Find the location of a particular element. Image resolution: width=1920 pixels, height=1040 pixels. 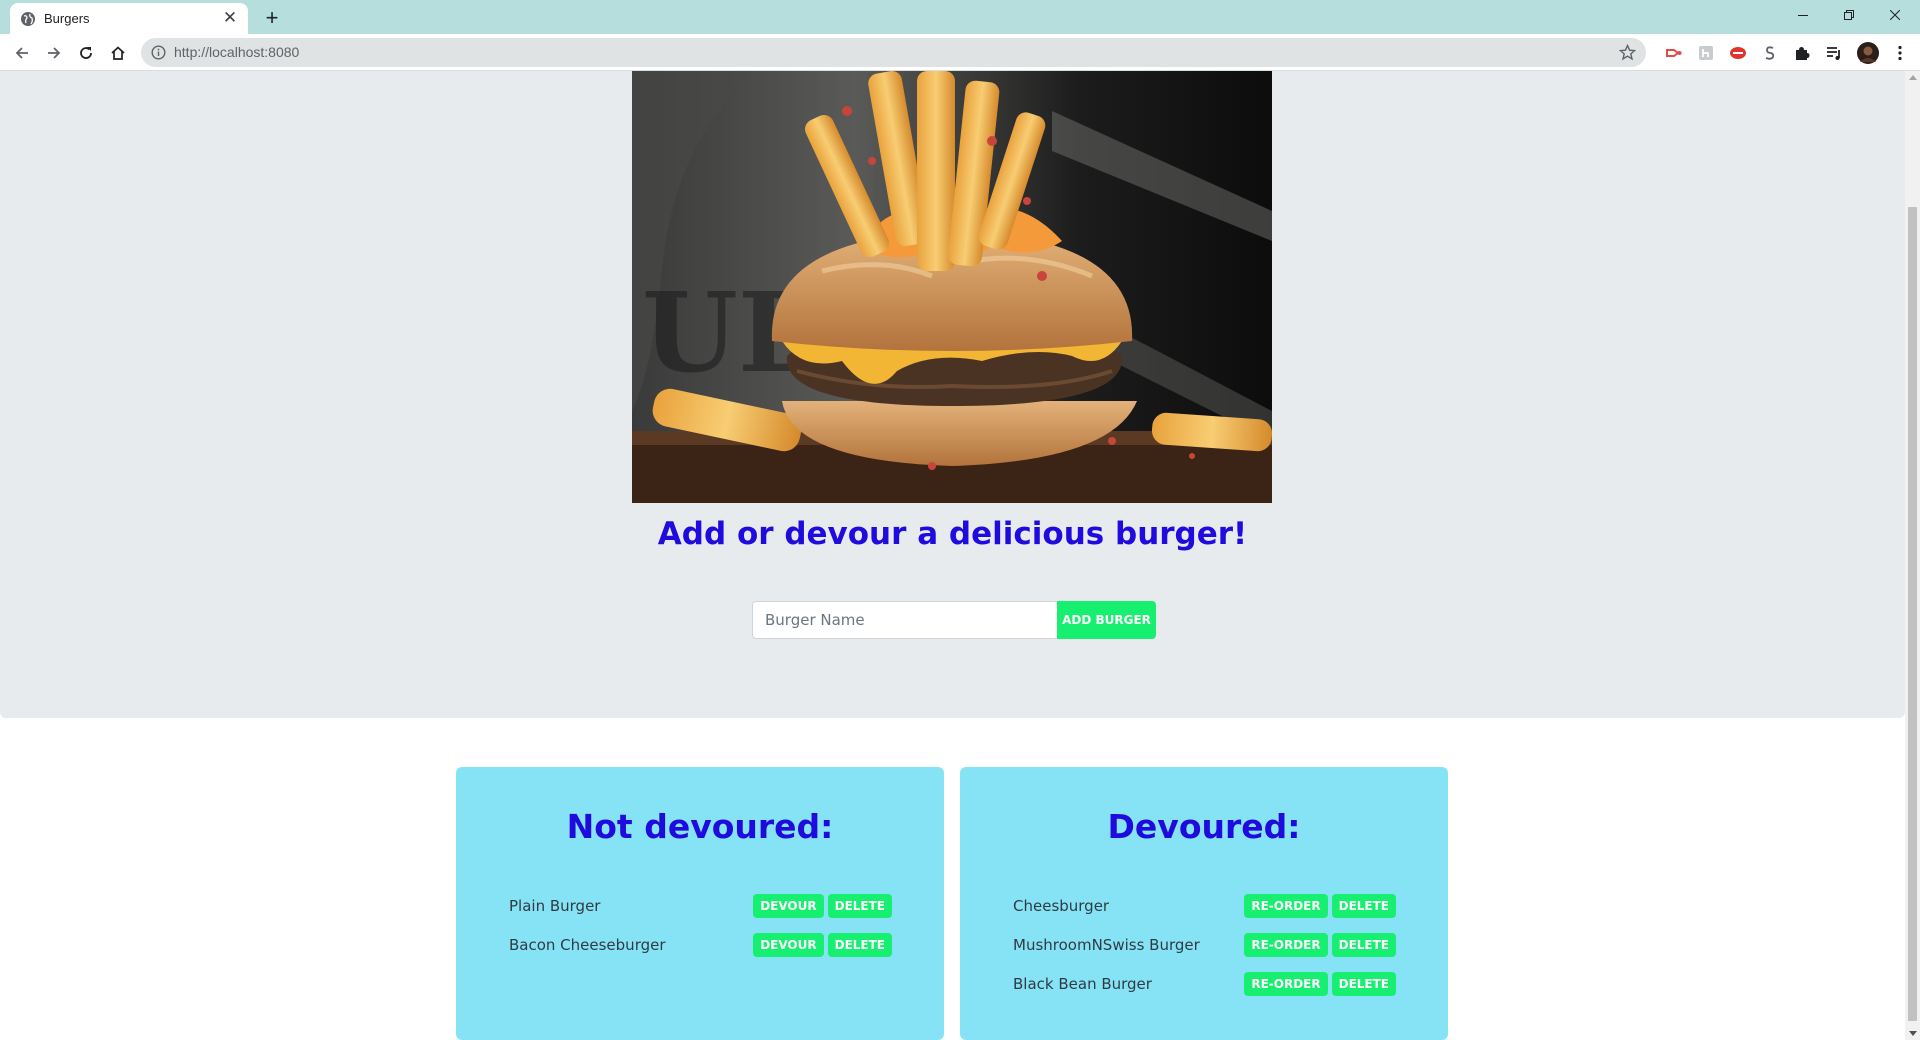

page-scrollbar is located at coordinates (1912, 555).